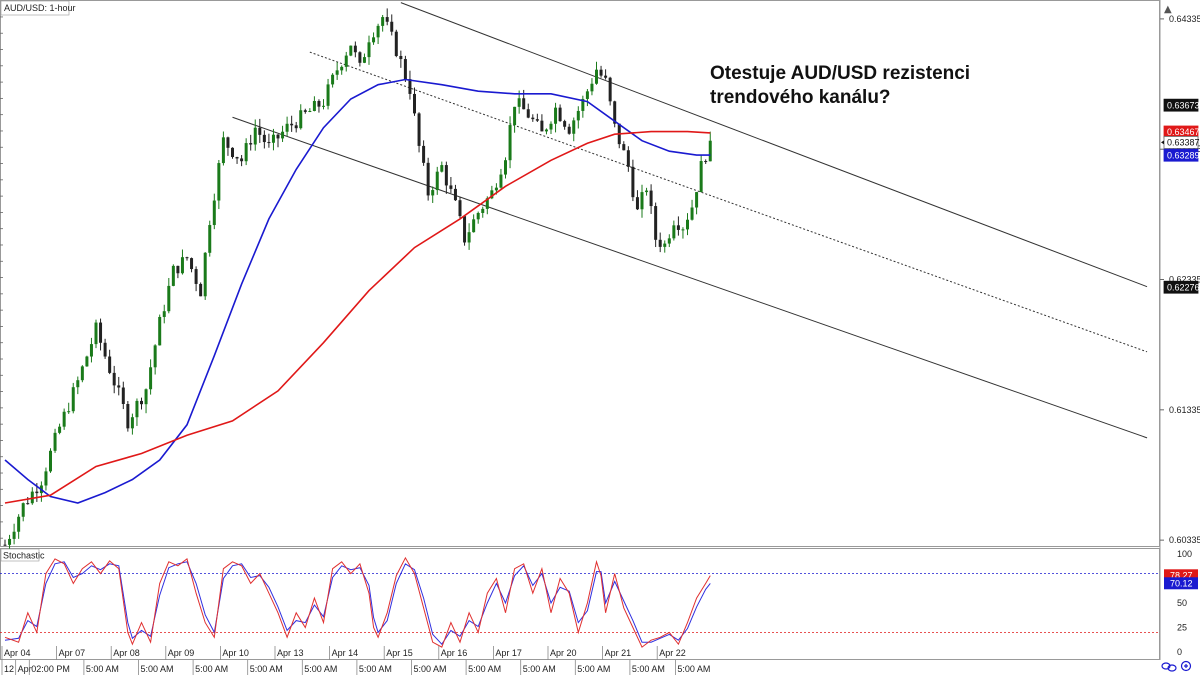 The height and width of the screenshot is (675, 1200). What do you see at coordinates (1186, 666) in the screenshot?
I see `settings-icon` at bounding box center [1186, 666].